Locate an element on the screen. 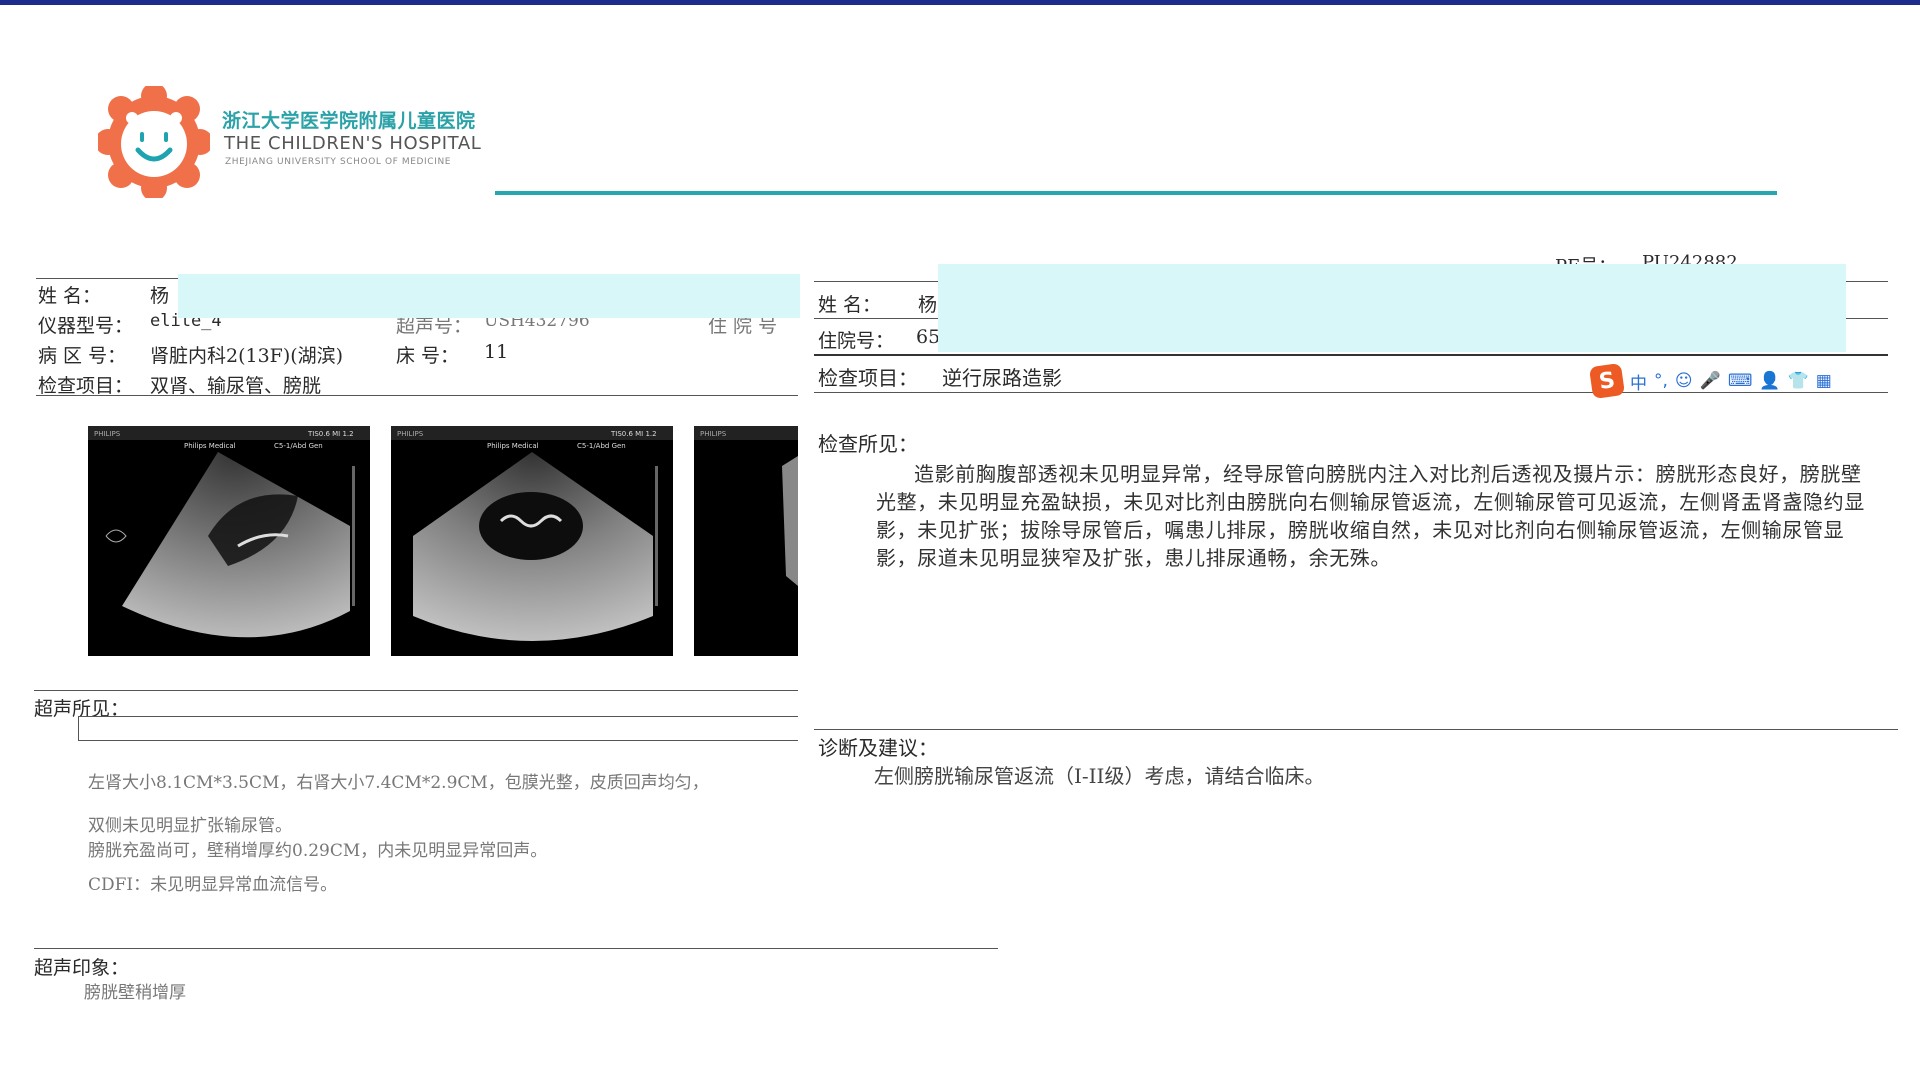 The height and width of the screenshot is (1080, 1920). ime-chinese-mode-icon: 中 is located at coordinates (1638, 381).